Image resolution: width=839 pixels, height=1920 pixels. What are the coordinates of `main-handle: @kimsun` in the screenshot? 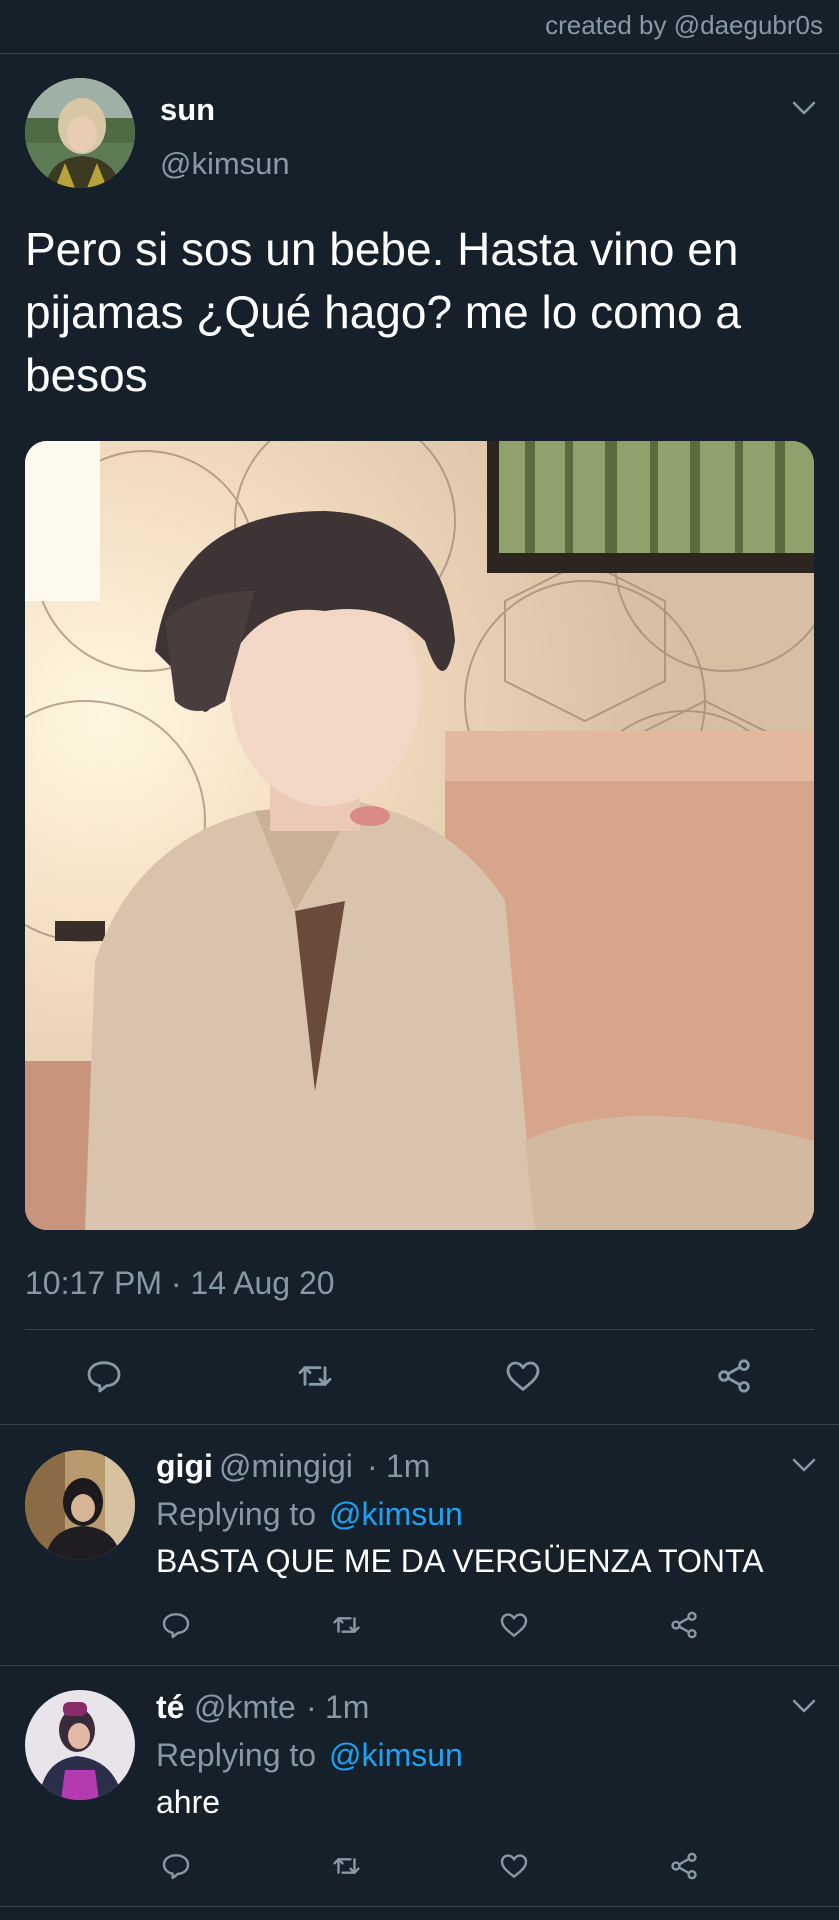 It's located at (225, 164).